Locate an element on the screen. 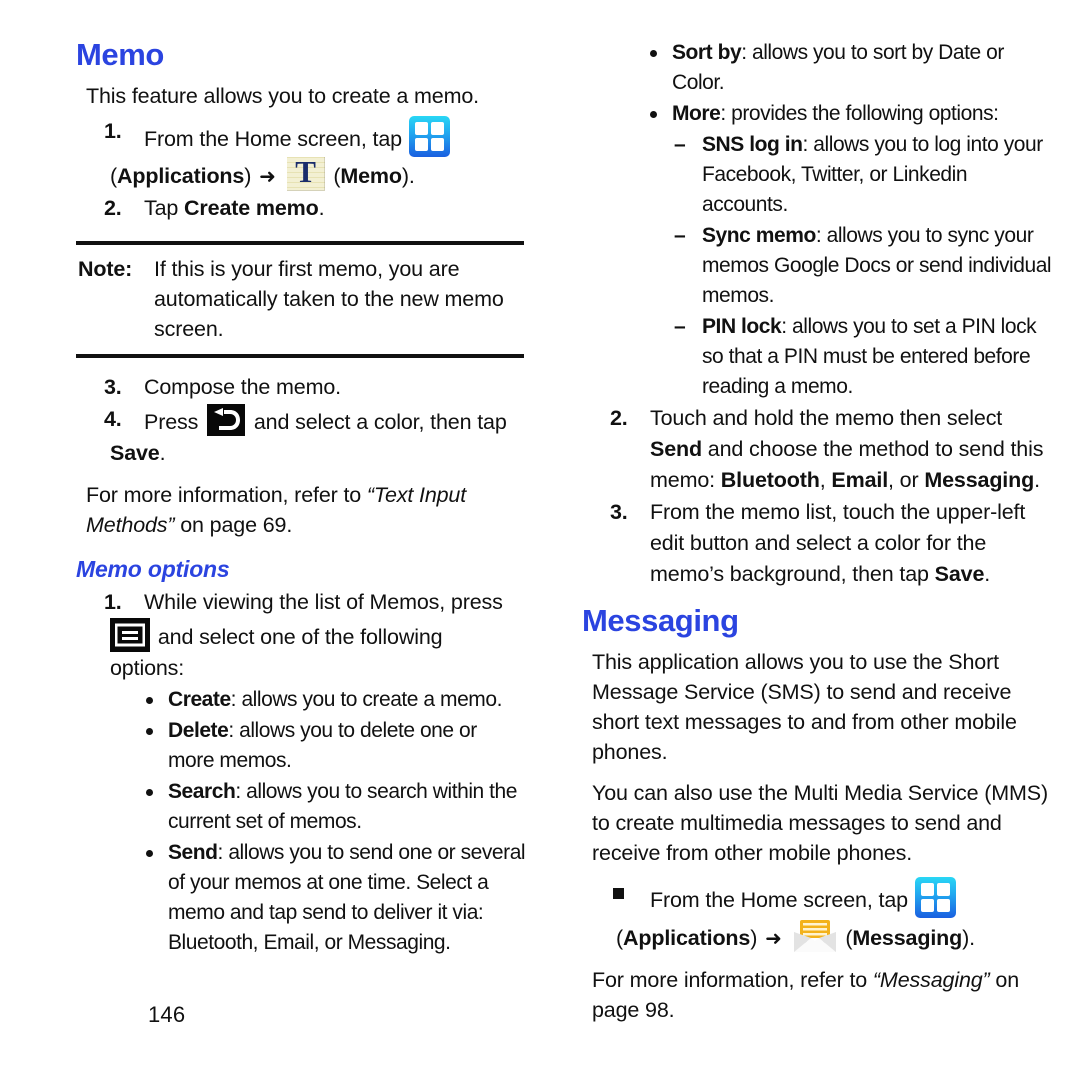 This screenshot has height=1080, width=1080. memo-step-3: 3. Compose the memo. is located at coordinates (301, 387).